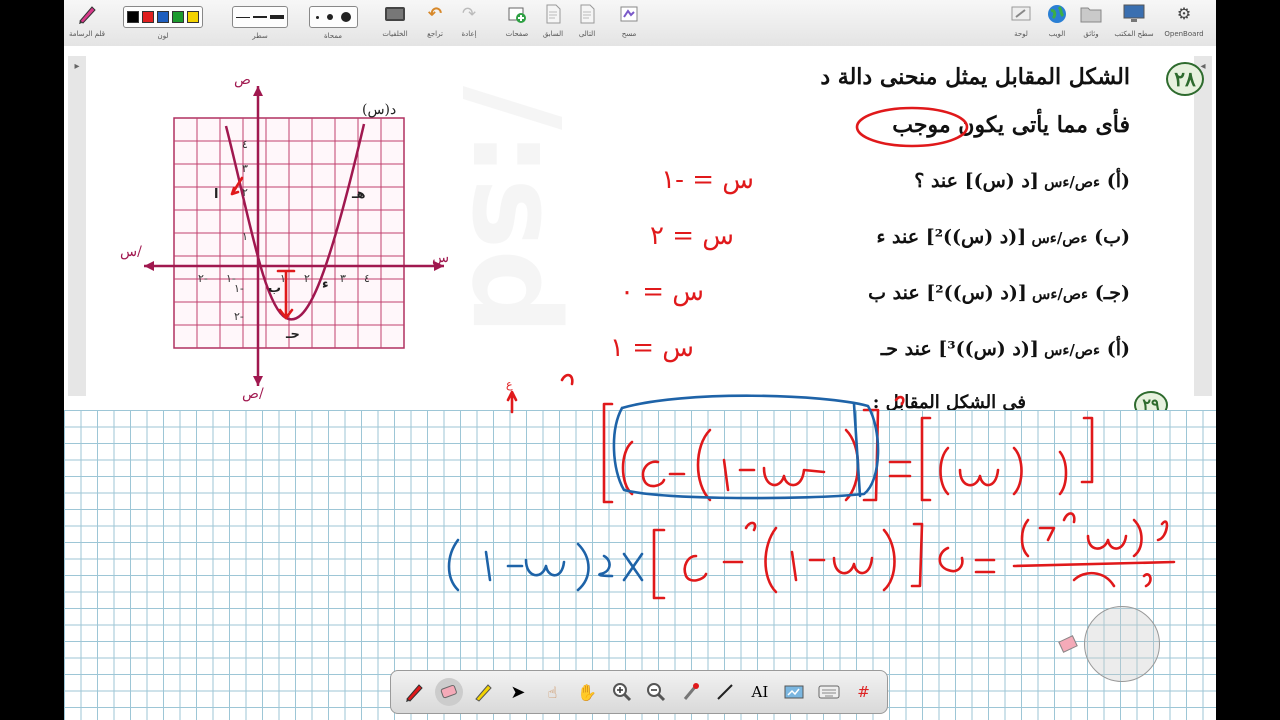 This screenshot has width=1280, height=720. Describe the element at coordinates (622, 692) in the screenshot. I see `zoom-in-icon` at that location.